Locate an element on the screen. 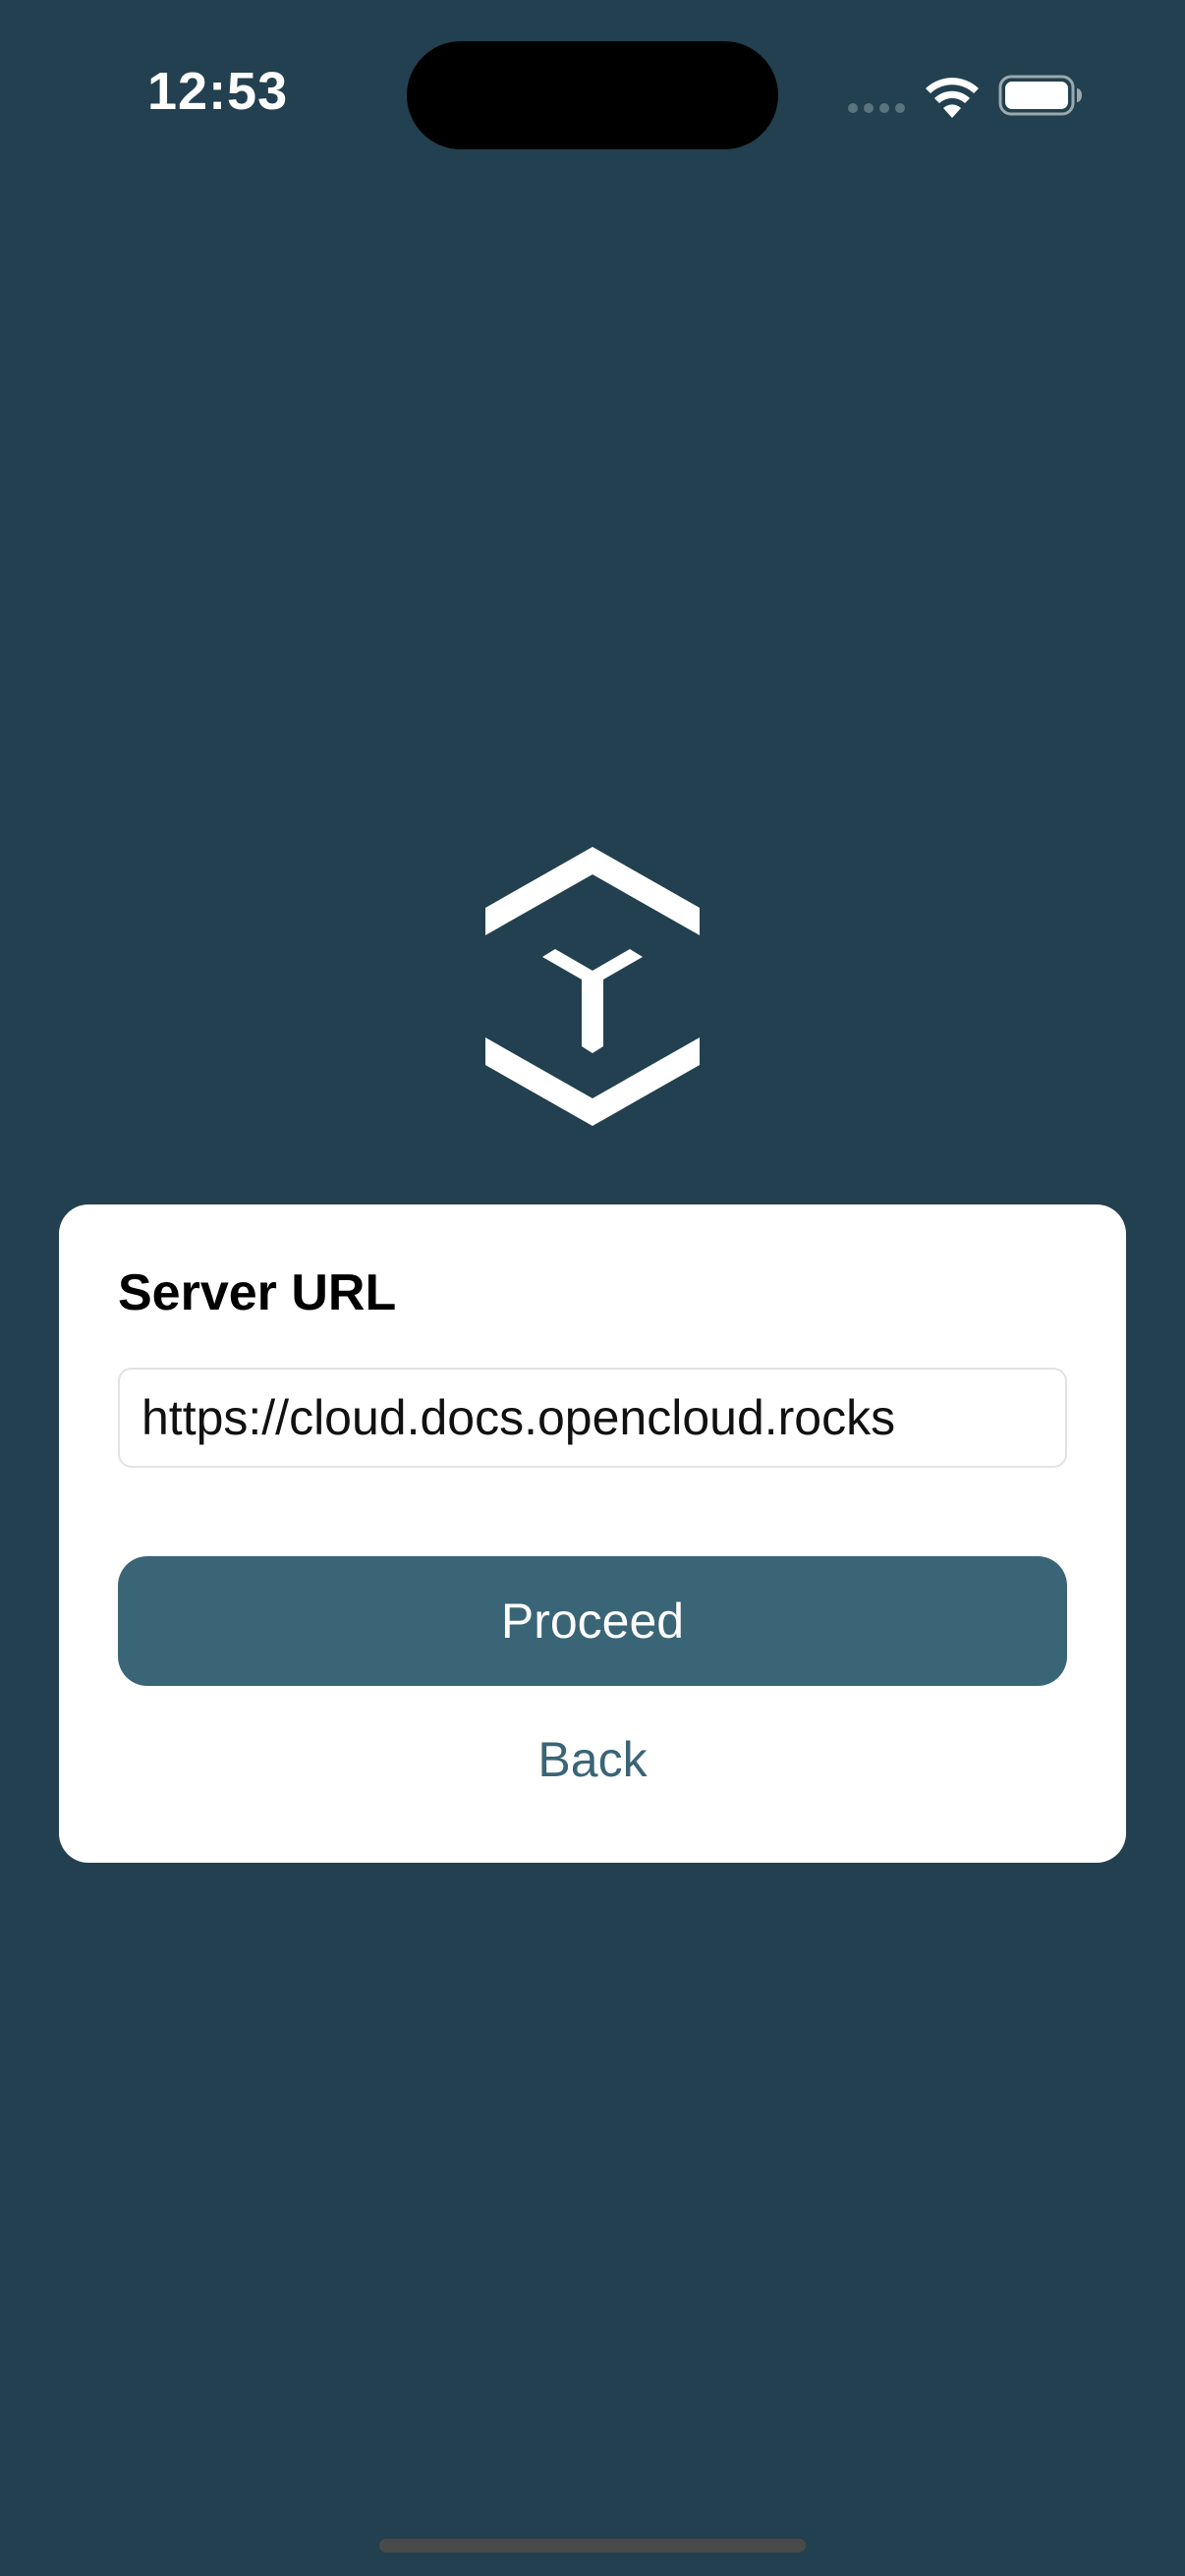 This screenshot has width=1185, height=2576. server-url-title: Server URL is located at coordinates (257, 1292).